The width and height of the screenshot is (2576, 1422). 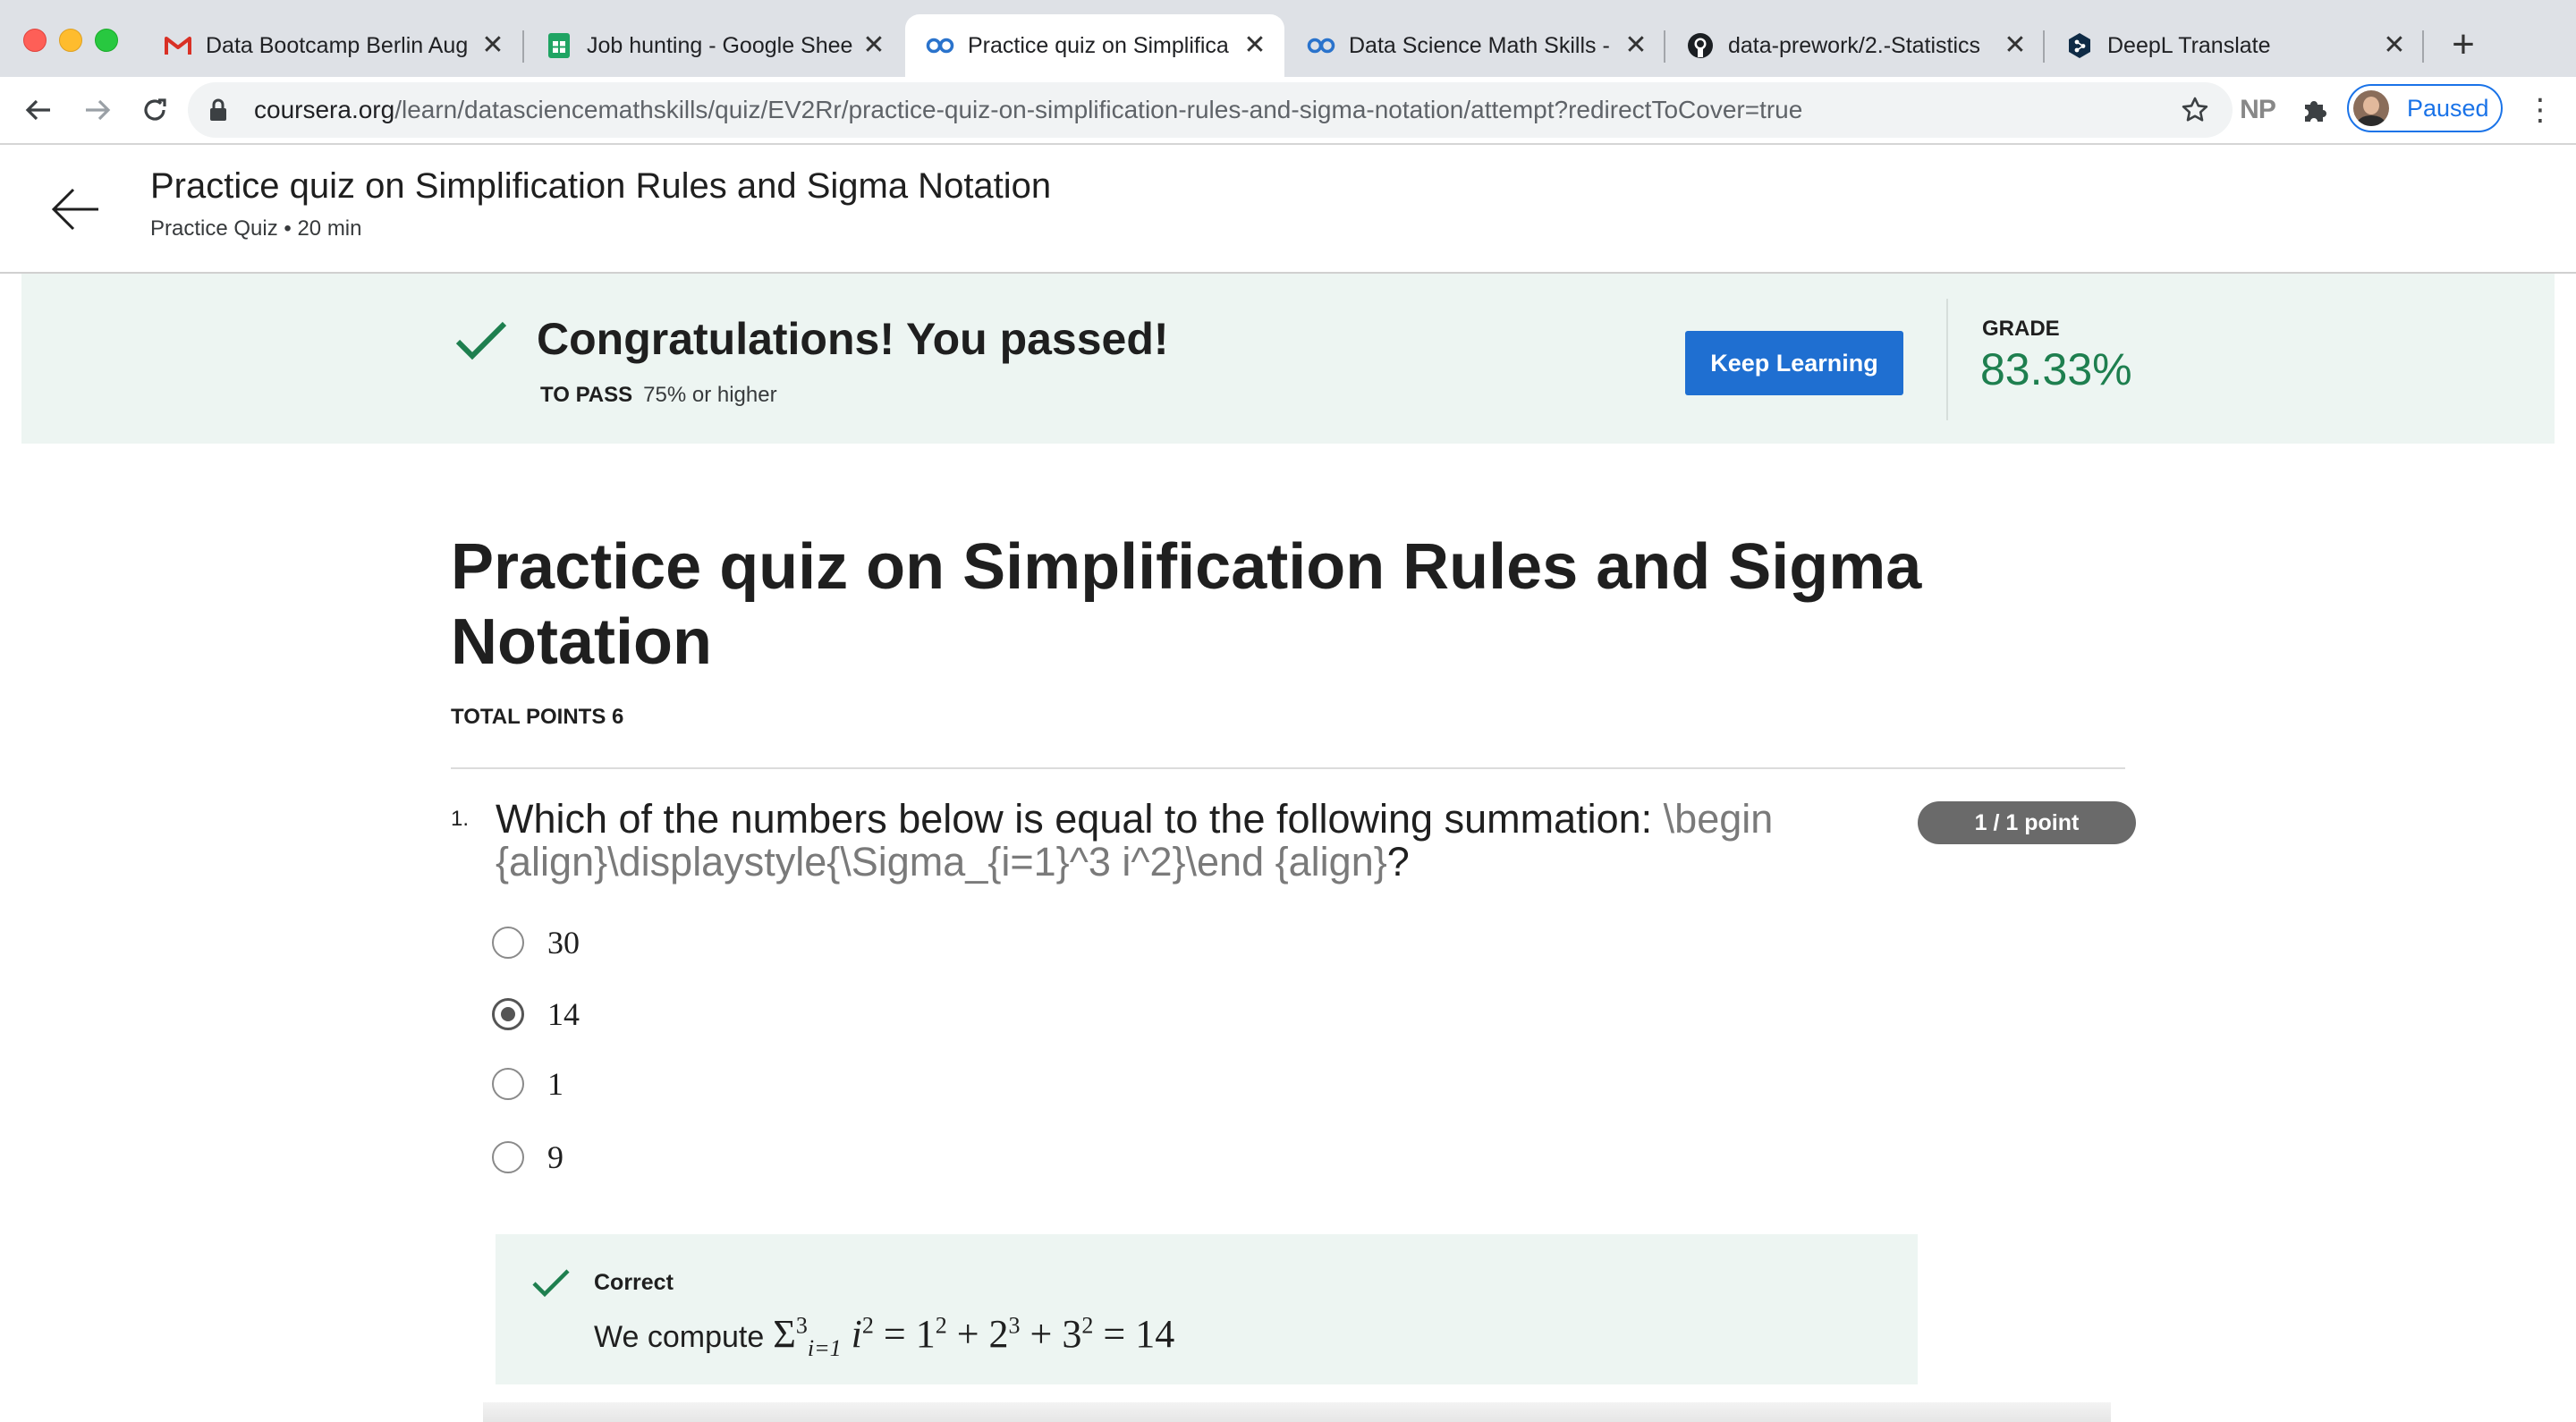 I want to click on profile-button: Paused, so click(x=2425, y=108).